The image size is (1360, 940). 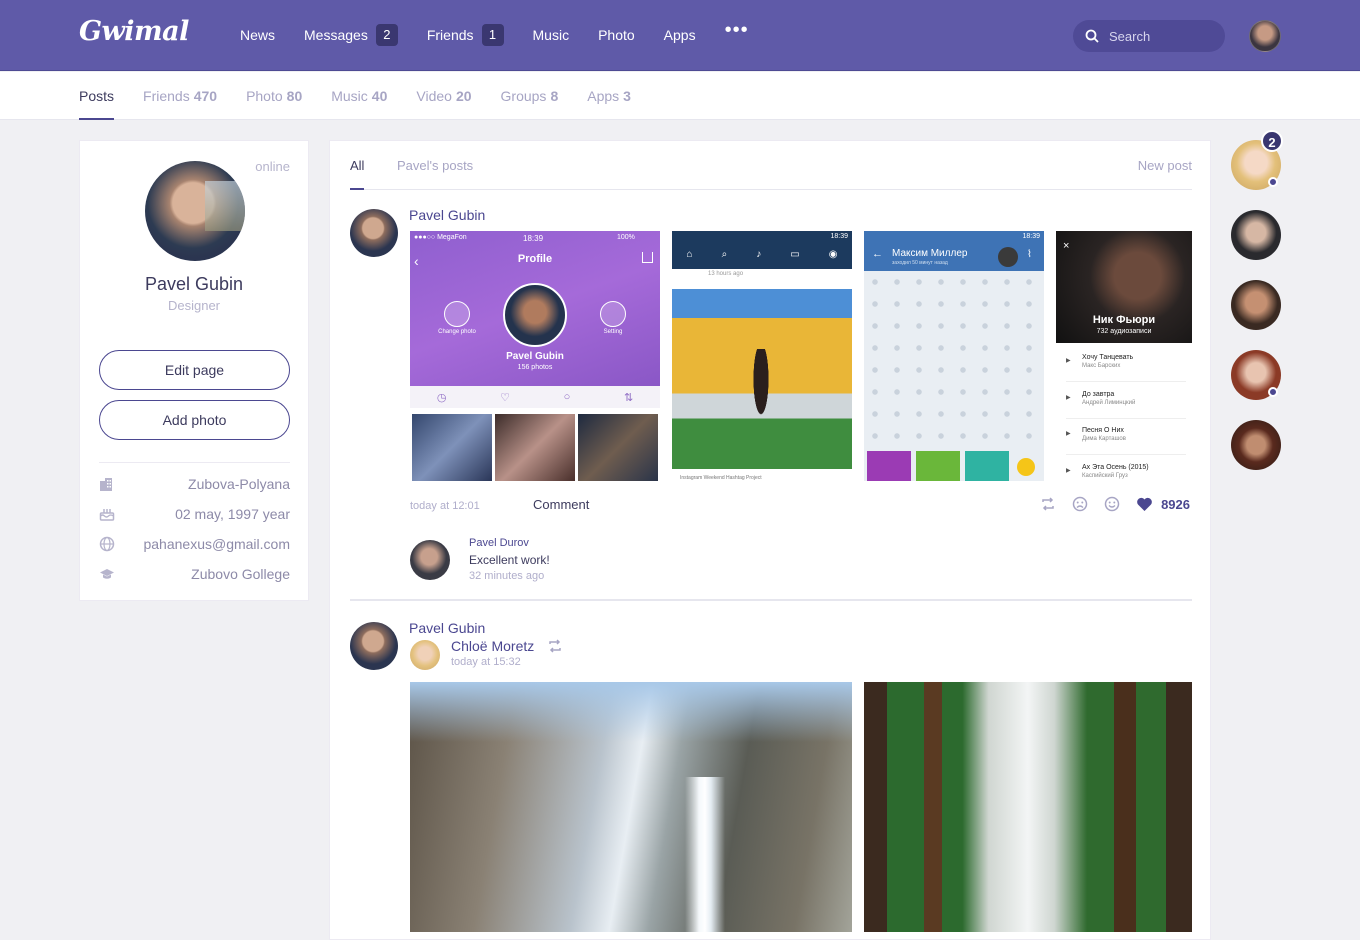 I want to click on nav-messages: Messages 2, so click(x=351, y=35).